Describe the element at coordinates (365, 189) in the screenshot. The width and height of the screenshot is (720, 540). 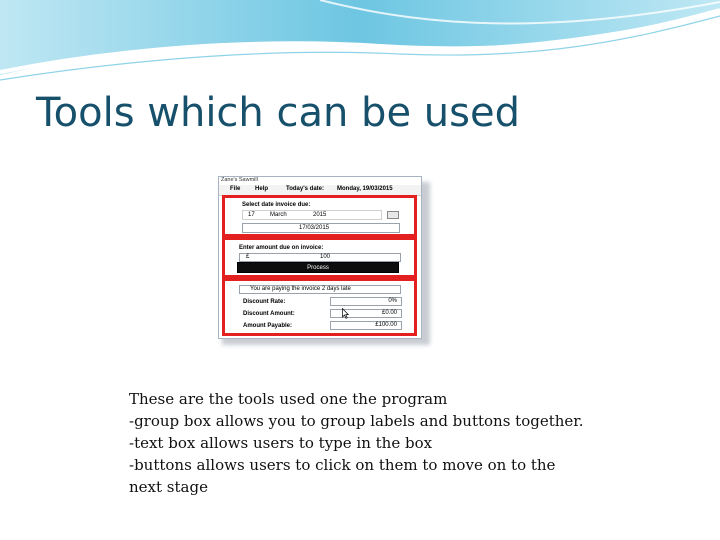
I see `today-date-value: Monday, 19/03/2015` at that location.